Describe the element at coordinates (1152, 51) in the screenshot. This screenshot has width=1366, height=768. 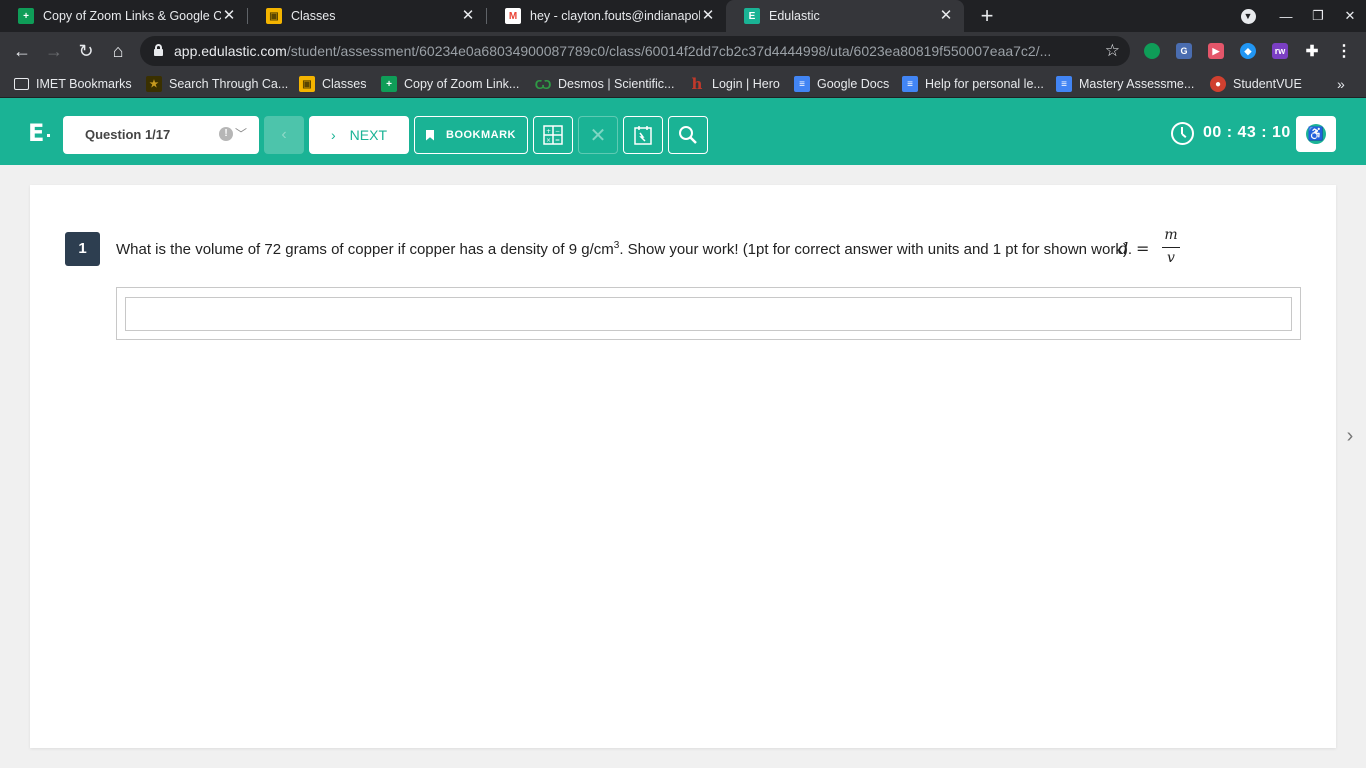
I see `extension-green-icon` at that location.